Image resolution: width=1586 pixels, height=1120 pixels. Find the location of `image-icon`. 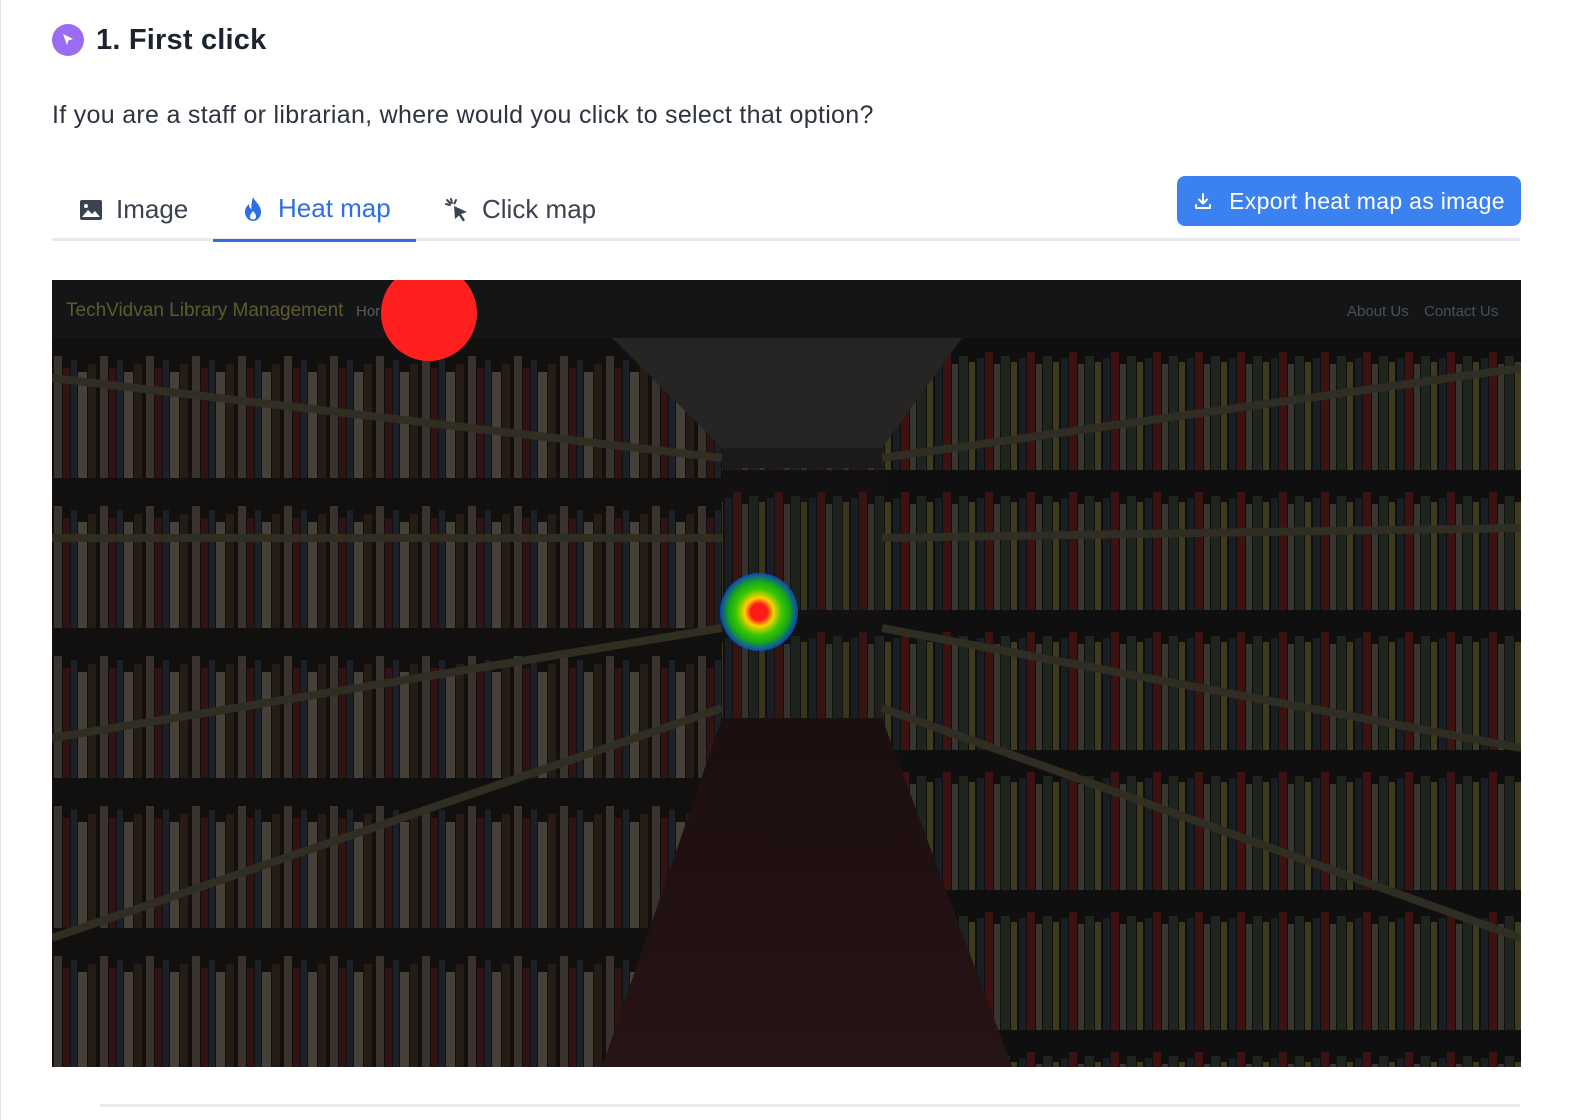

image-icon is located at coordinates (91, 210).